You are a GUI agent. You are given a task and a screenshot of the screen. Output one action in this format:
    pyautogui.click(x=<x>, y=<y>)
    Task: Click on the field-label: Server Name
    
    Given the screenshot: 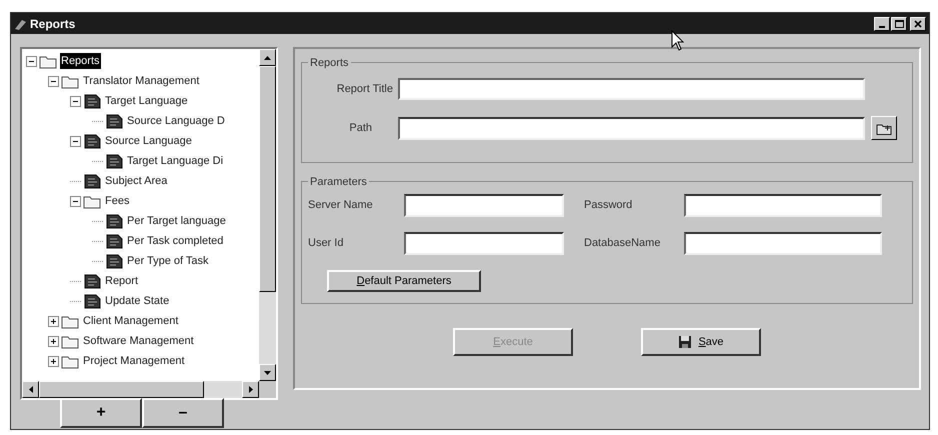 What is the action you would take?
    pyautogui.click(x=341, y=206)
    